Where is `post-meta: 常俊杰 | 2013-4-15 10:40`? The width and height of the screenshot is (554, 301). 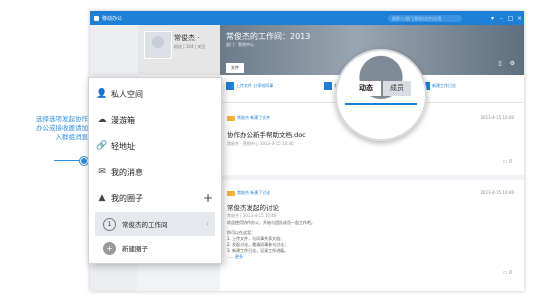 post-meta: 常俊杰 | 2013-4-15 10:40 is located at coordinates (252, 215).